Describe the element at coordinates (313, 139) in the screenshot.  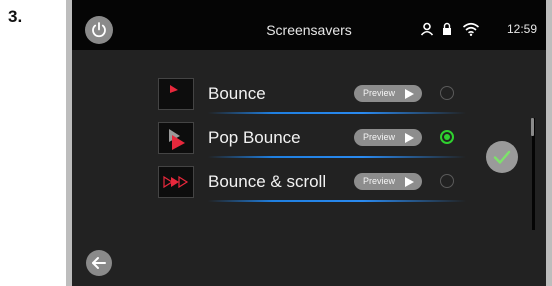
I see `screensaver-row-pop-bounce: Pop Bounce Preview` at that location.